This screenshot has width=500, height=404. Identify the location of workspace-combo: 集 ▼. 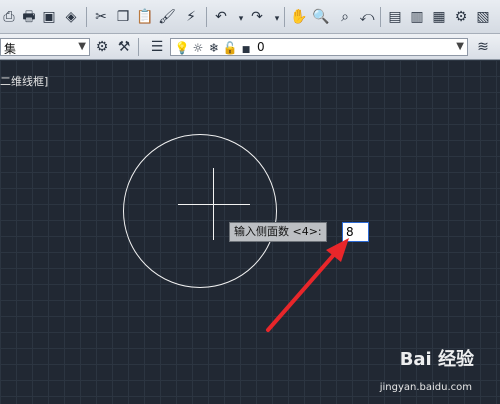
(45, 47).